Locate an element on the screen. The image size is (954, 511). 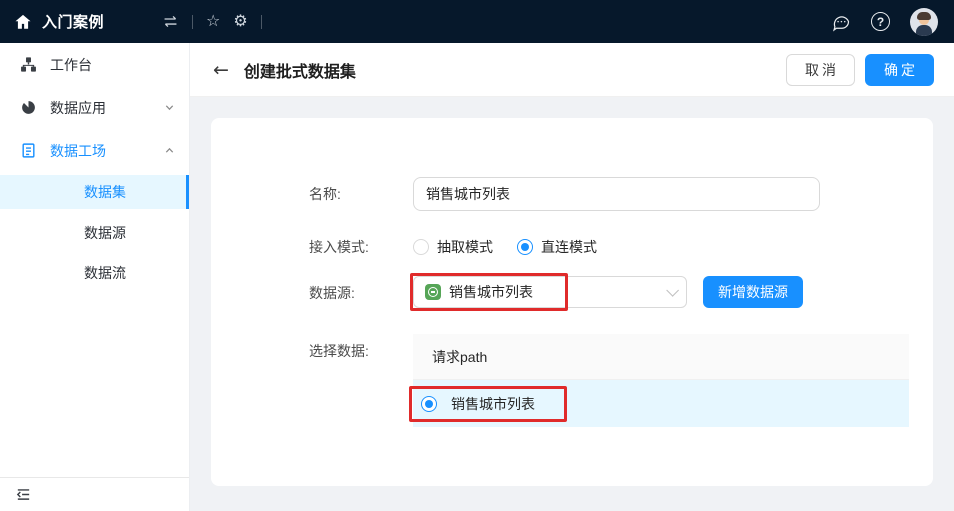
star-icon: ☆ is located at coordinates (213, 21).